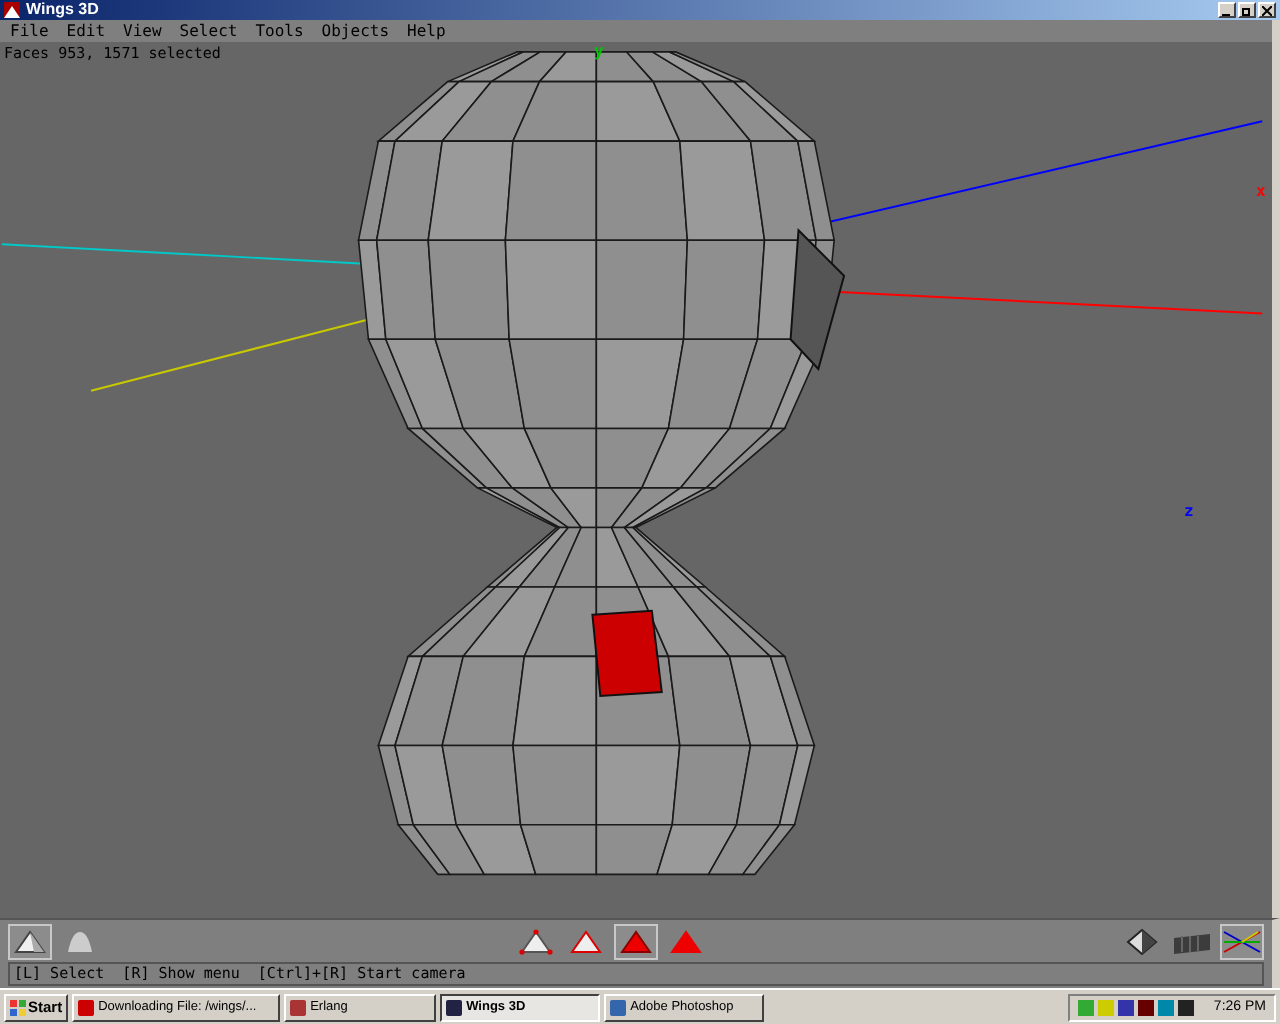 The height and width of the screenshot is (1024, 1280). Describe the element at coordinates (32, 31) in the screenshot. I see `menu-item: File` at that location.